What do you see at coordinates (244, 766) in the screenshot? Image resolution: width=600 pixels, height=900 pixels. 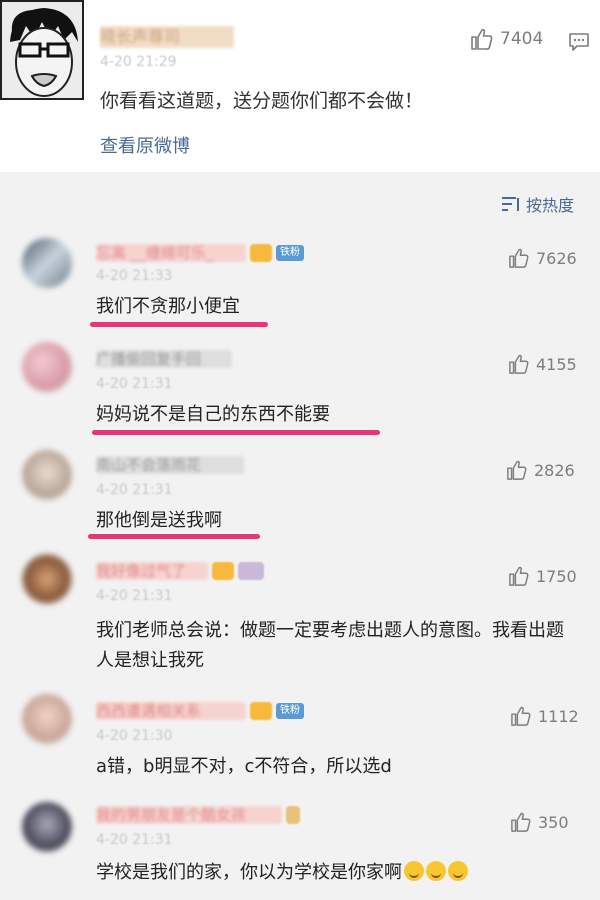 I see `comment-text: a错，b明显不对，c不符合，所以选d` at bounding box center [244, 766].